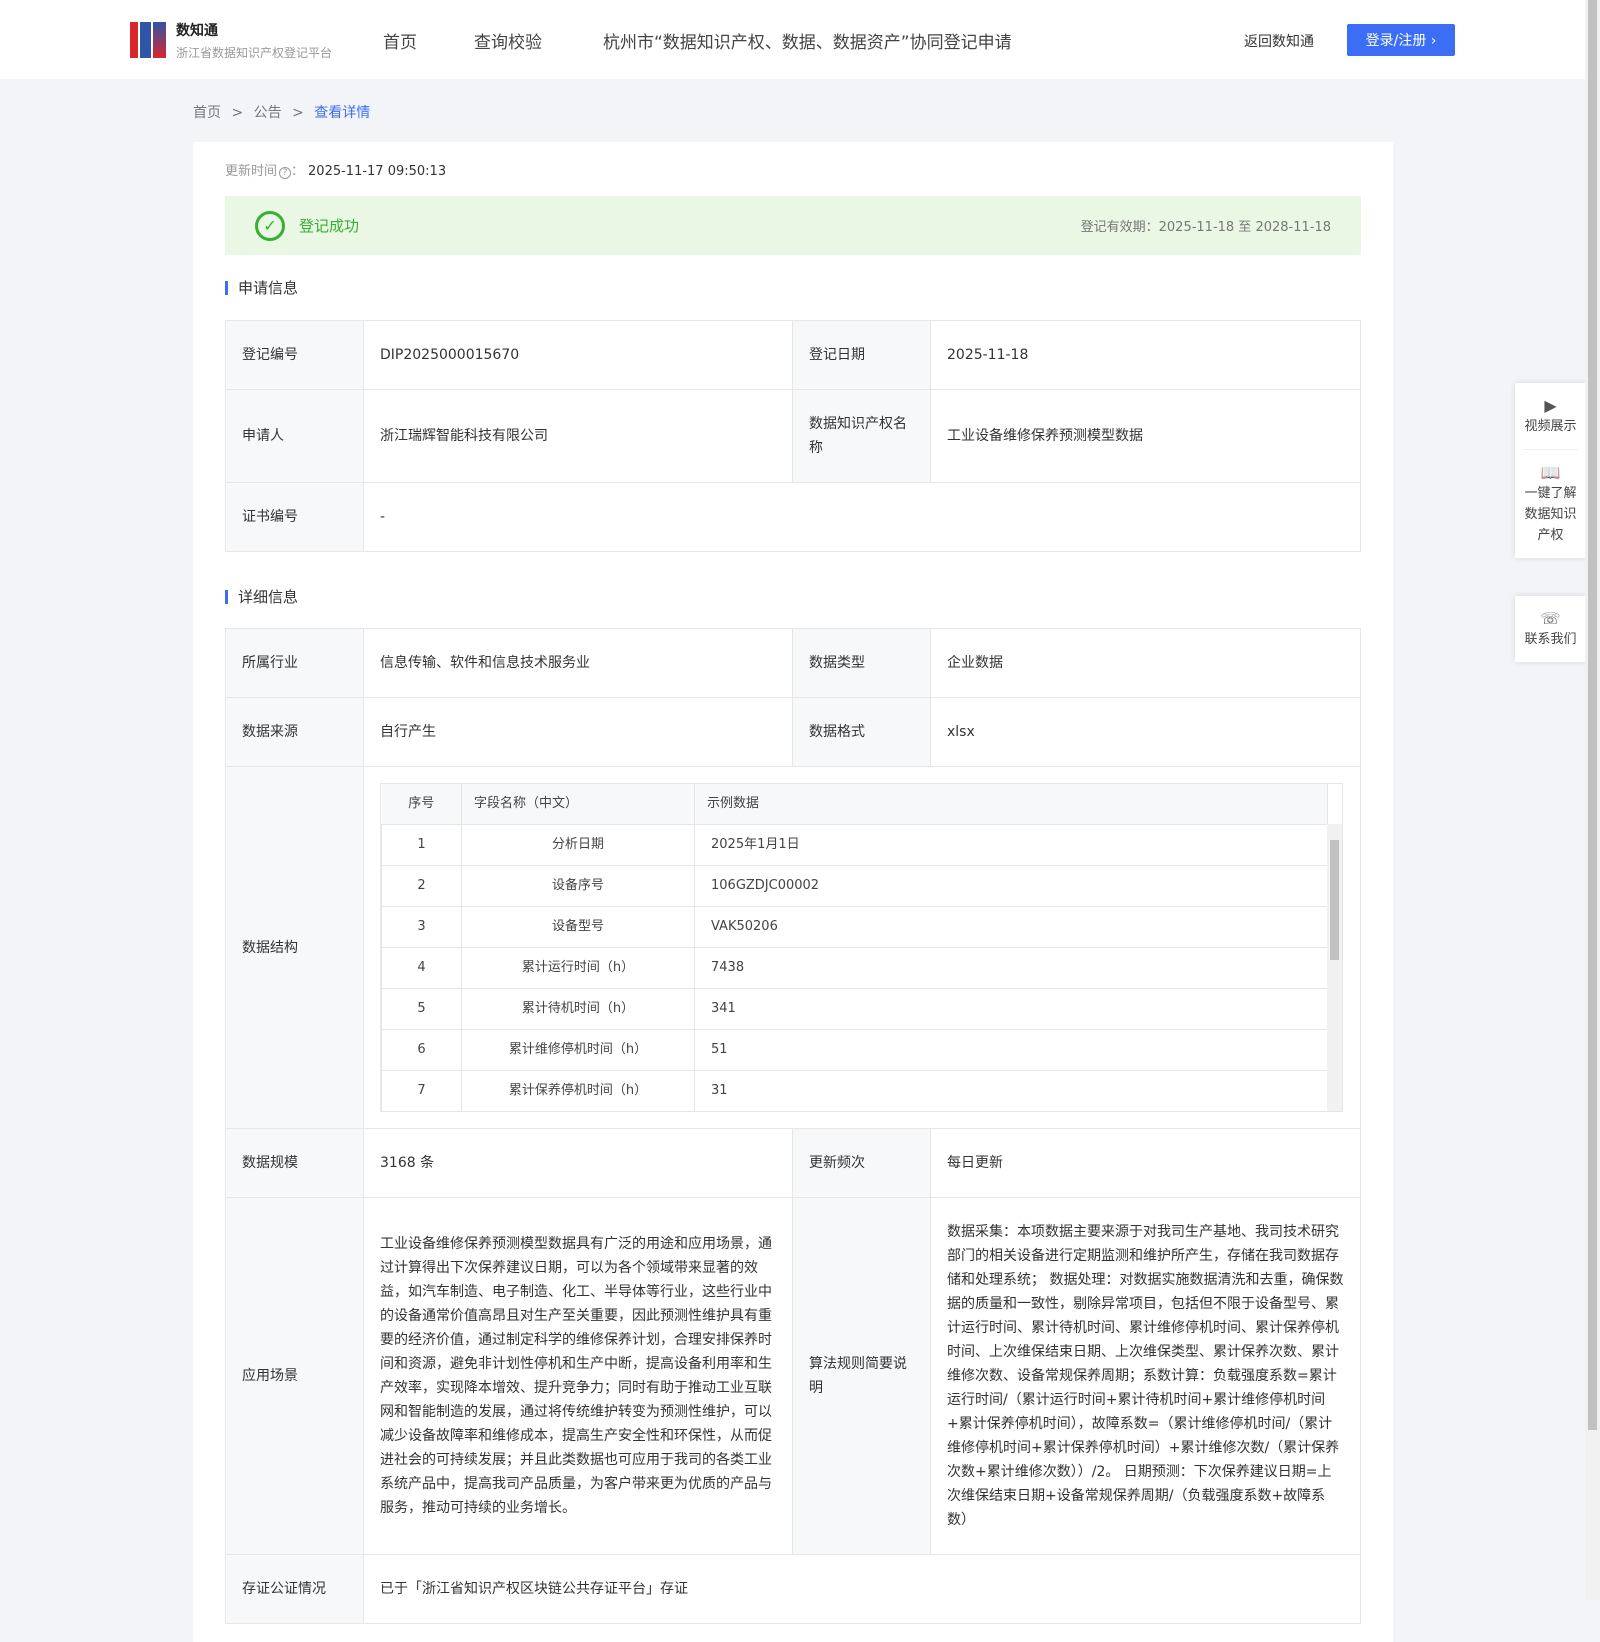 Image resolution: width=1600 pixels, height=1642 pixels. What do you see at coordinates (197, 31) in the screenshot?
I see `brand-title: 数知通` at bounding box center [197, 31].